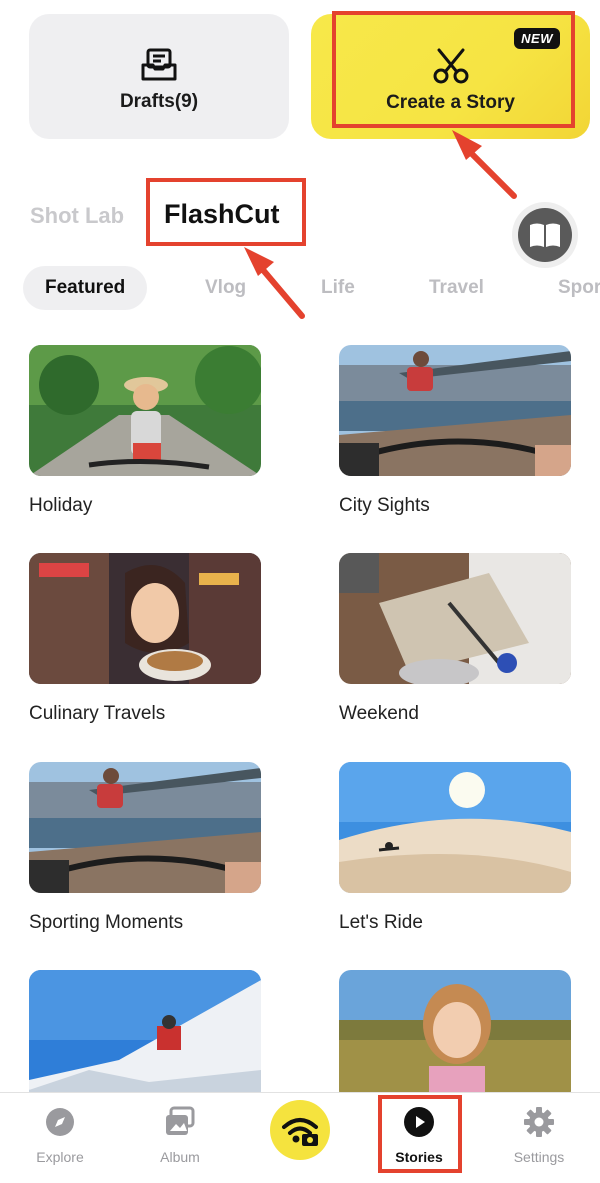 The height and width of the screenshot is (1183, 600). I want to click on template-tile-skiing, so click(145, 1035).